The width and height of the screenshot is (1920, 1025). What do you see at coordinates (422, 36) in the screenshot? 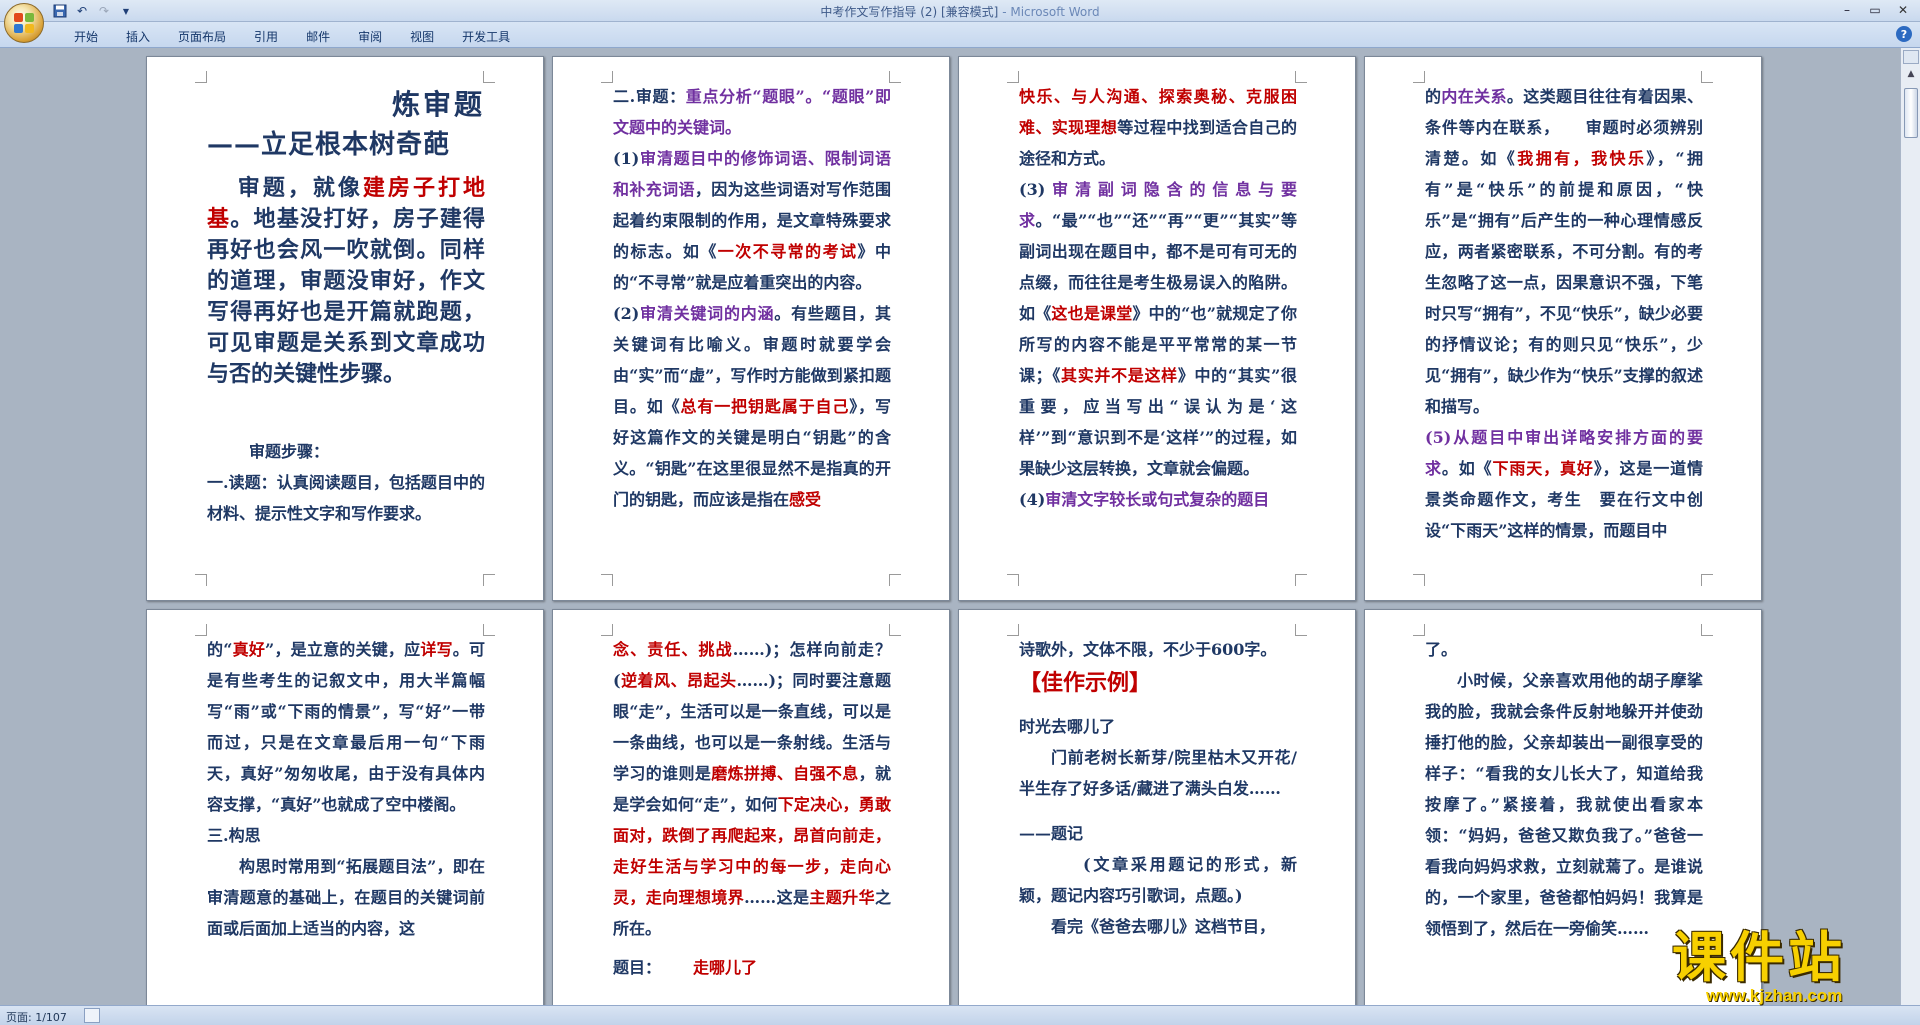
I see `tab-view: 视图` at bounding box center [422, 36].